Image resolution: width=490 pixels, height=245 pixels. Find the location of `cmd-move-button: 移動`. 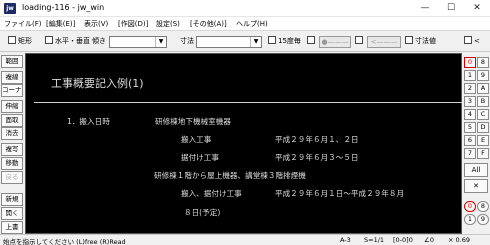

cmd-move-button: 移動 is located at coordinates (12, 163).